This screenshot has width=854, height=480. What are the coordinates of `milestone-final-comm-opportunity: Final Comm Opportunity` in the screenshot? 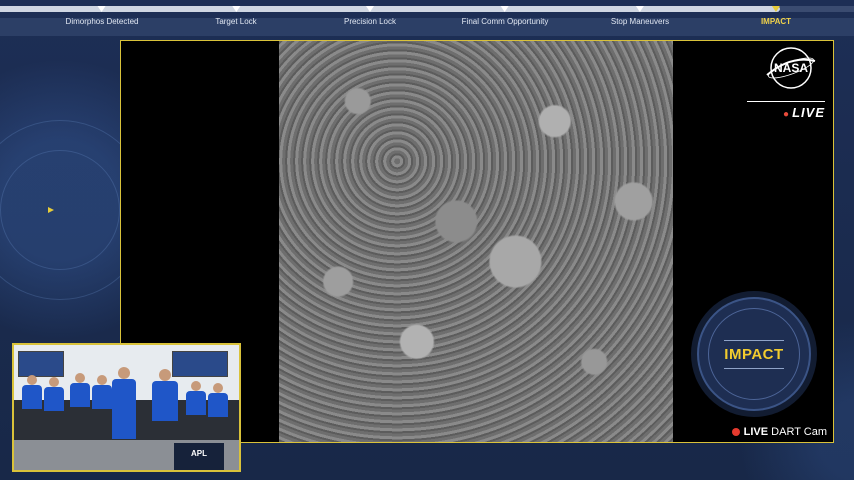 It's located at (505, 13).